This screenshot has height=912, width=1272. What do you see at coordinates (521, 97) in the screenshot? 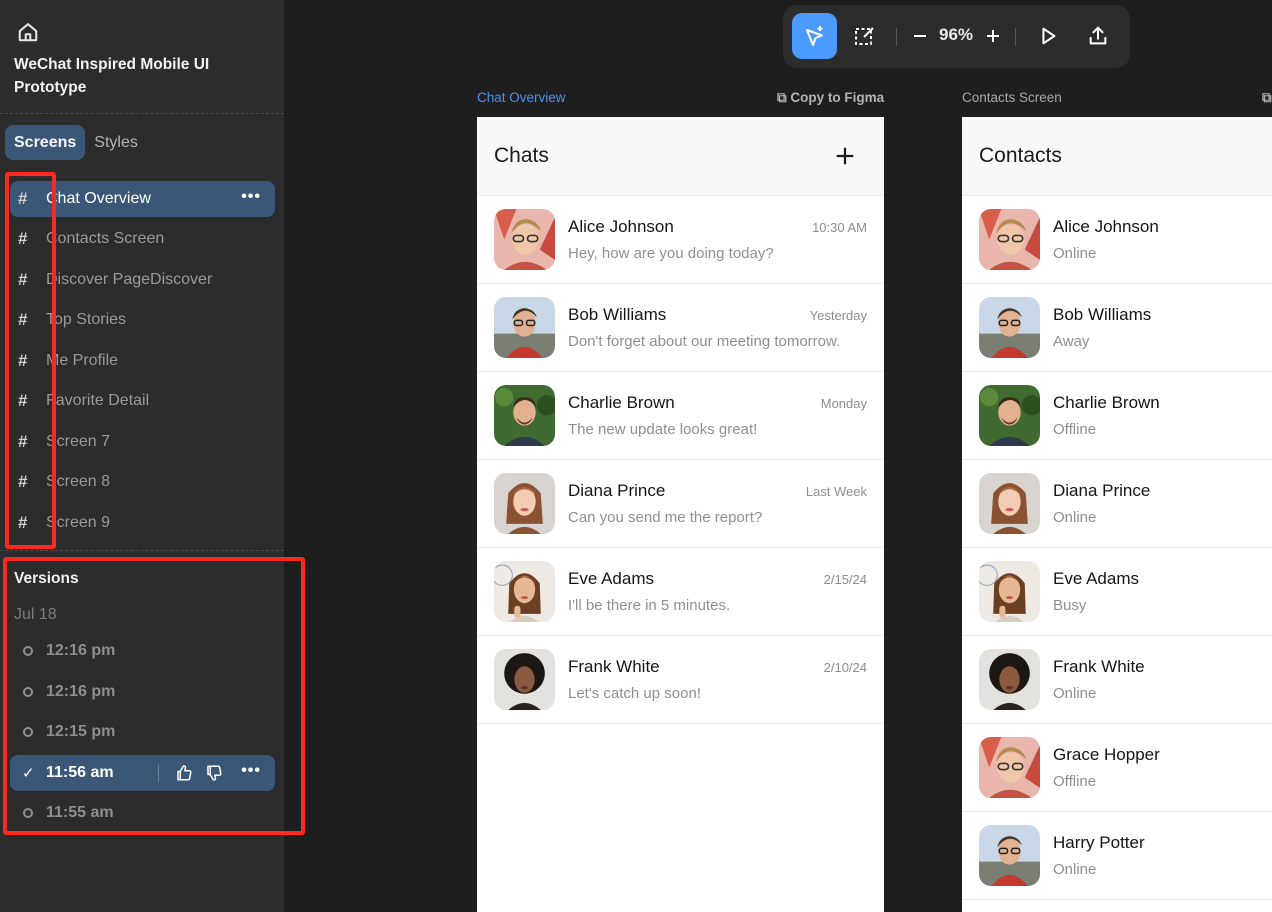
I see `frame-label-chat-overview: Chat Overview` at bounding box center [521, 97].